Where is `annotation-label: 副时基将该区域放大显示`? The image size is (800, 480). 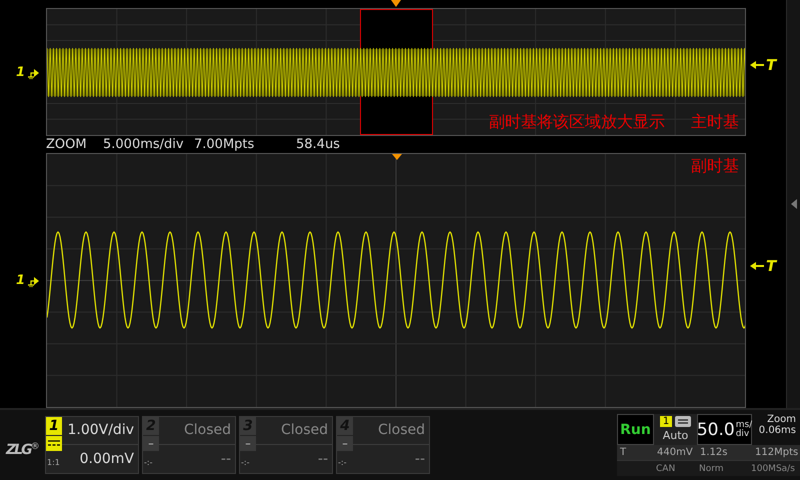
annotation-label: 副时基将该区域放大显示 is located at coordinates (577, 122).